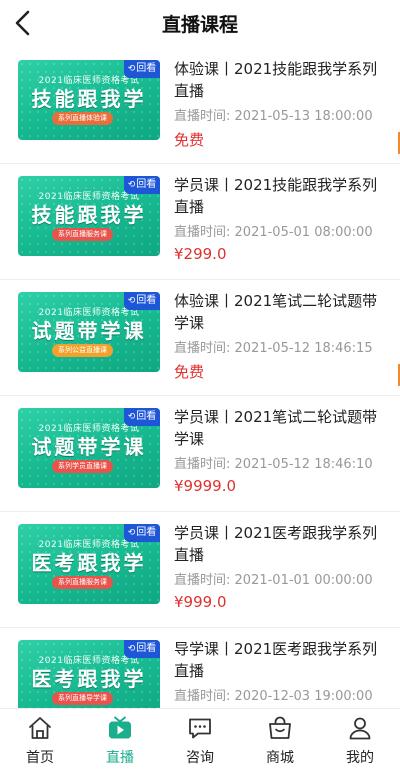 The width and height of the screenshot is (400, 772). What do you see at coordinates (276, 80) in the screenshot?
I see `course-title: 体验课丨2021技能跟我学系列直播` at bounding box center [276, 80].